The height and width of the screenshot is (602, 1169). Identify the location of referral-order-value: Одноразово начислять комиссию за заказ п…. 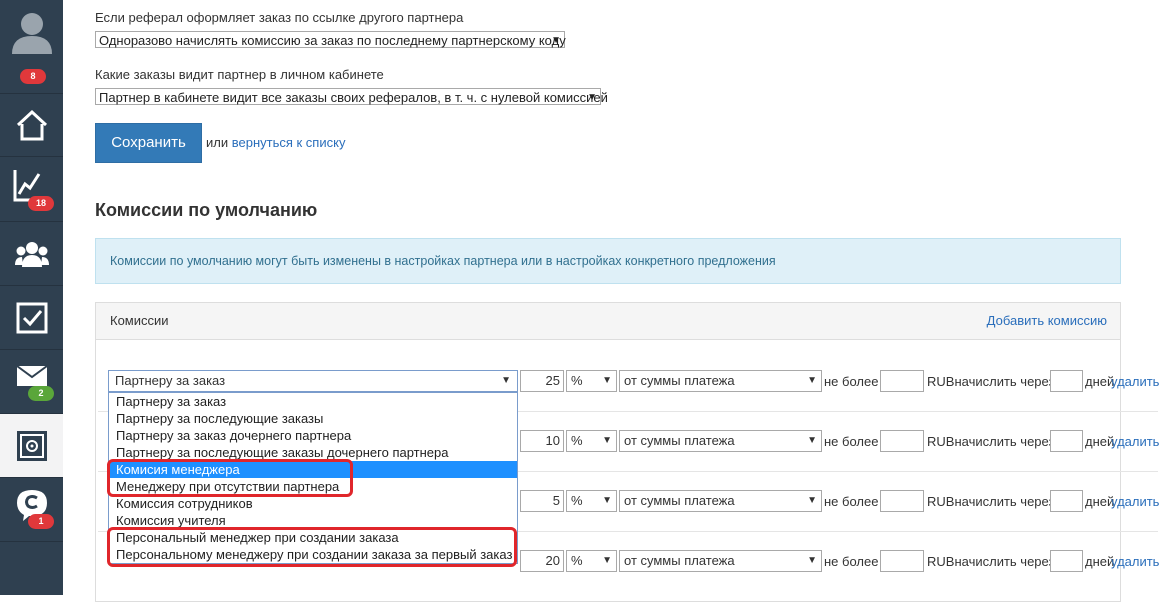
(332, 40).